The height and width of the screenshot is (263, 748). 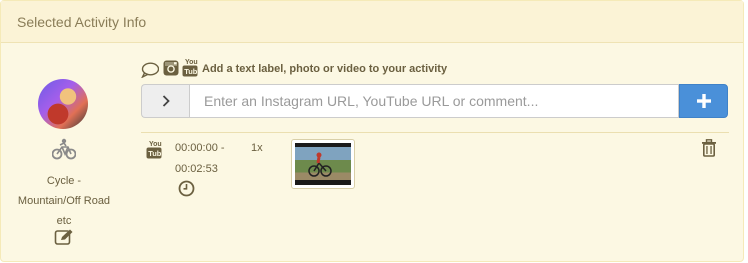 I want to click on add-media-input-group, so click(x=435, y=101).